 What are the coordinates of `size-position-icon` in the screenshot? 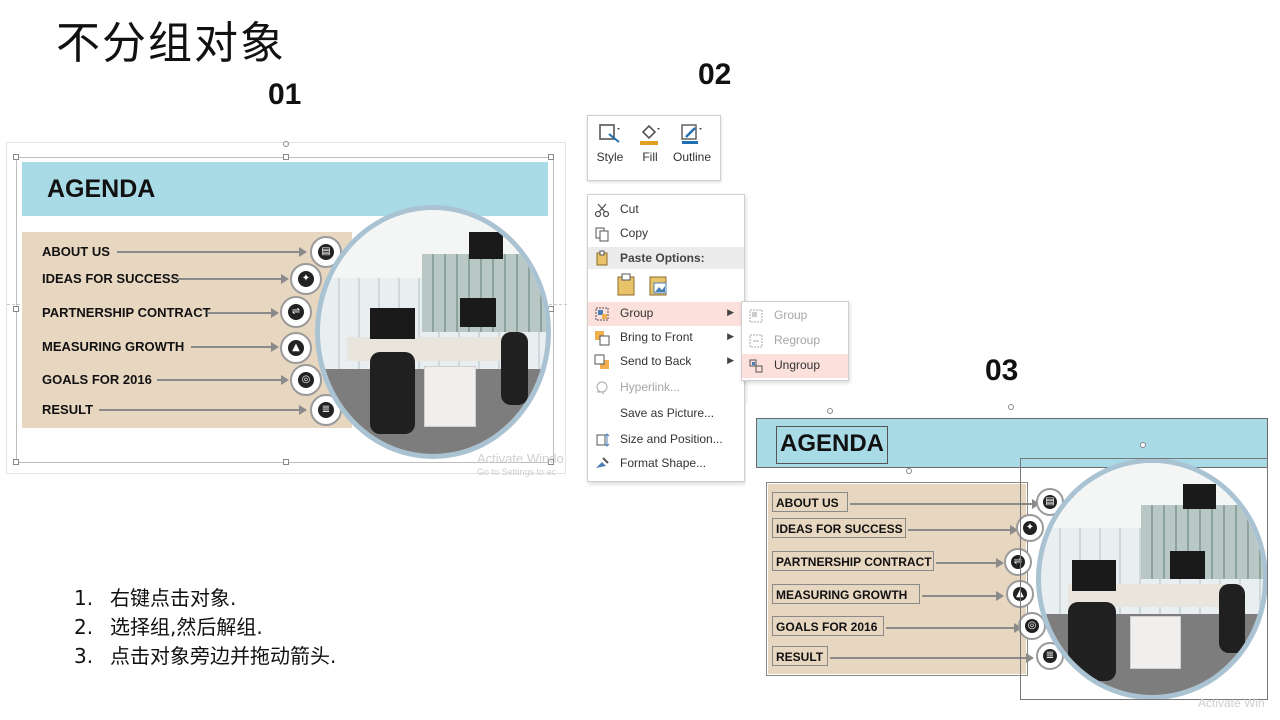 It's located at (602, 440).